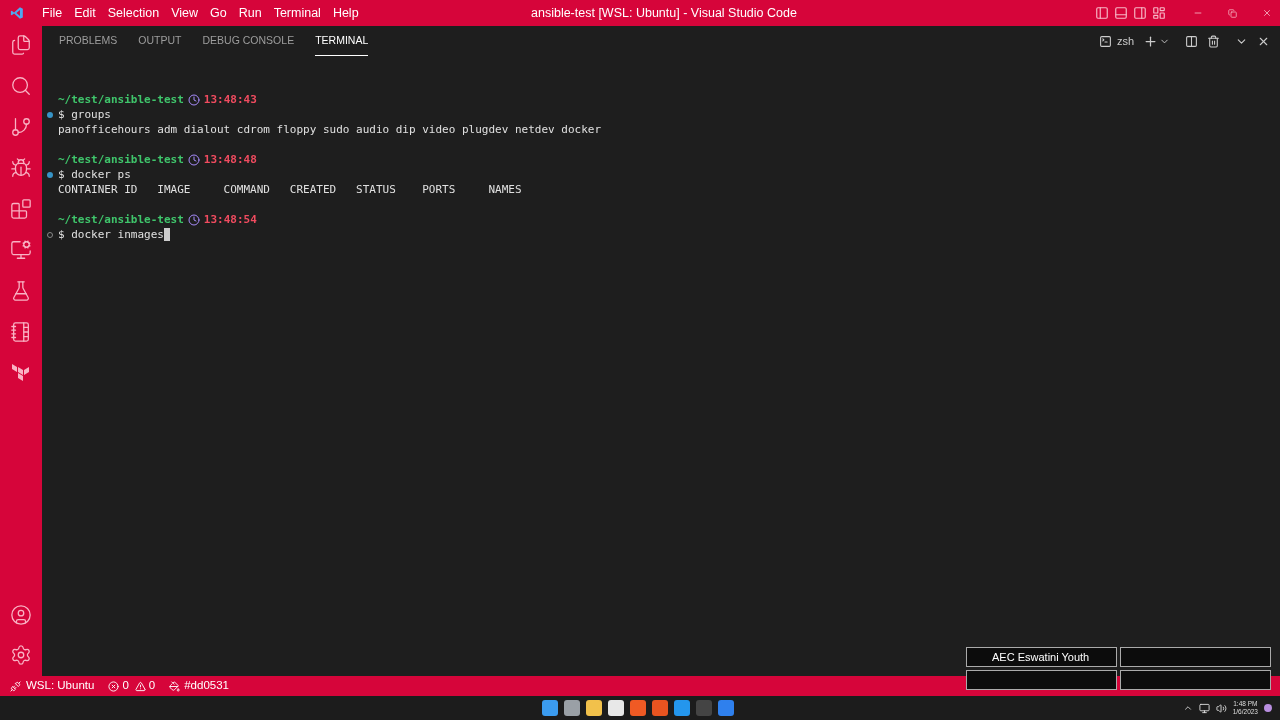 Image resolution: width=1280 pixels, height=720 pixels. I want to click on extensions-icon, so click(21, 209).